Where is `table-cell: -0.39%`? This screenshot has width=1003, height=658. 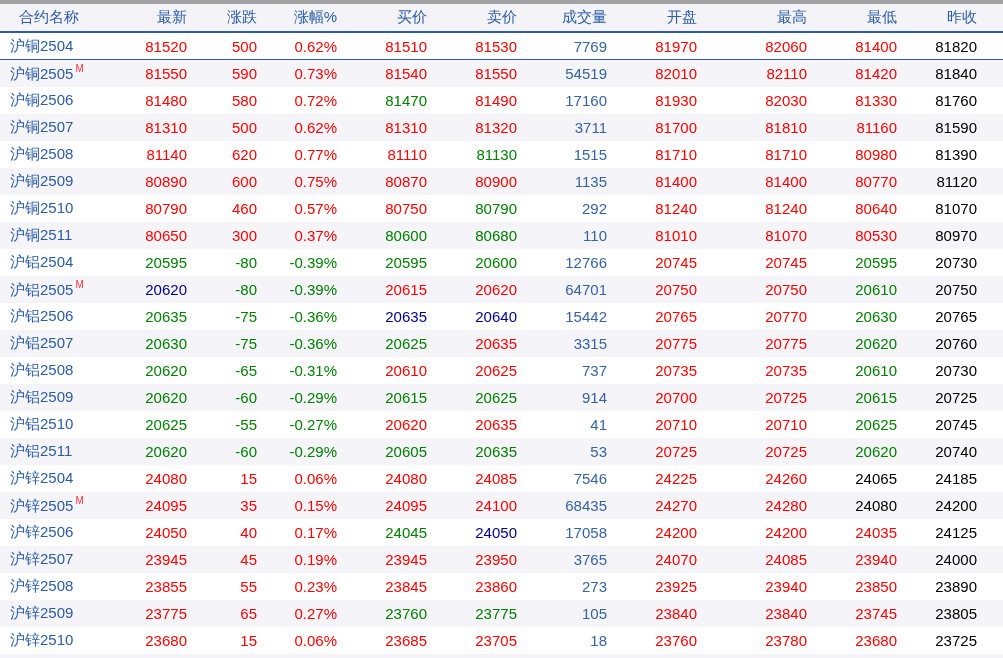 table-cell: -0.39% is located at coordinates (313, 289).